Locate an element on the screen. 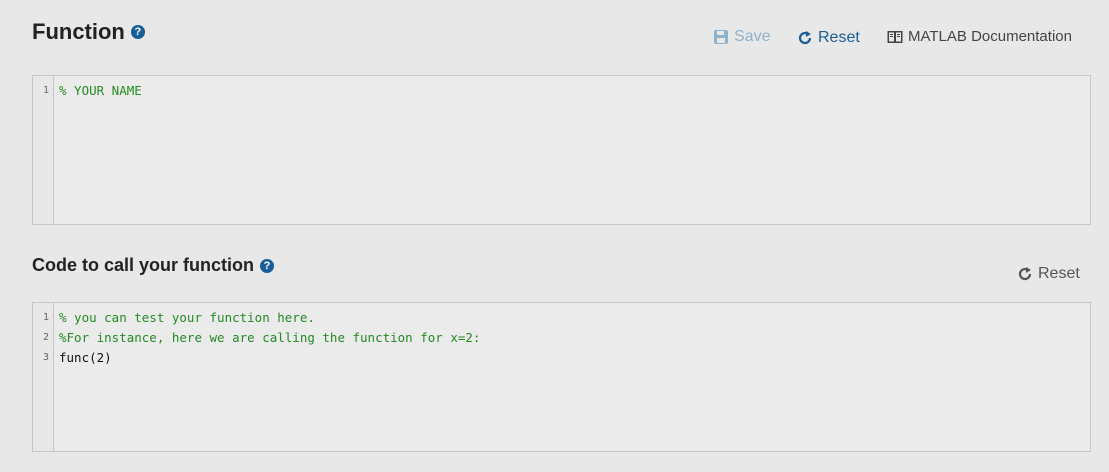 The height and width of the screenshot is (472, 1109). floppy-disk-icon is located at coordinates (721, 37).